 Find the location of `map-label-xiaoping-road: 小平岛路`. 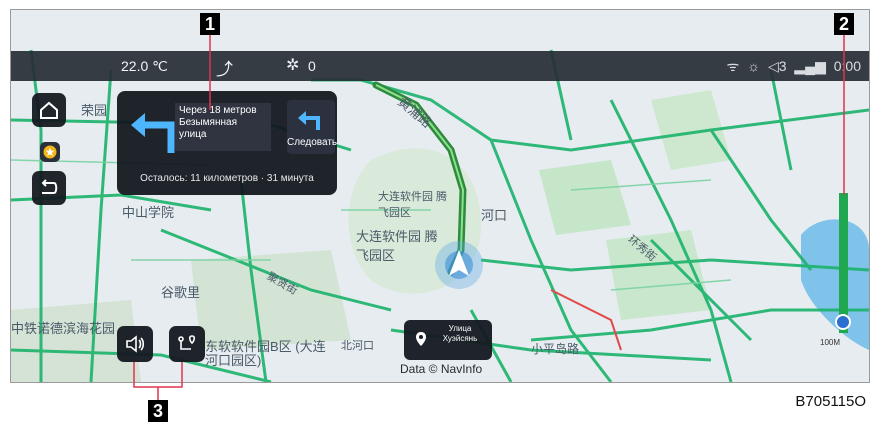

map-label-xiaoping-road: 小平岛路 is located at coordinates (555, 349).